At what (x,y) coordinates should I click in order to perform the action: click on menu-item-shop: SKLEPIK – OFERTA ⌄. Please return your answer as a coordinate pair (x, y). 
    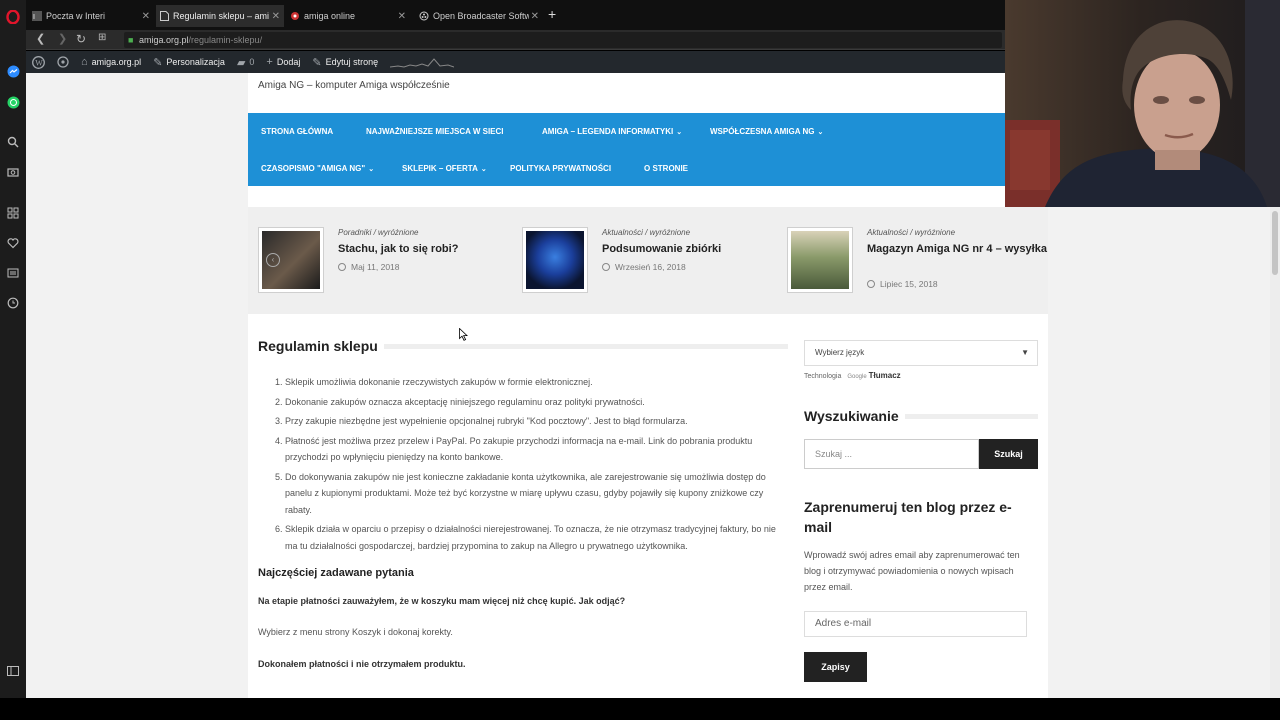
    Looking at the image, I should click on (444, 168).